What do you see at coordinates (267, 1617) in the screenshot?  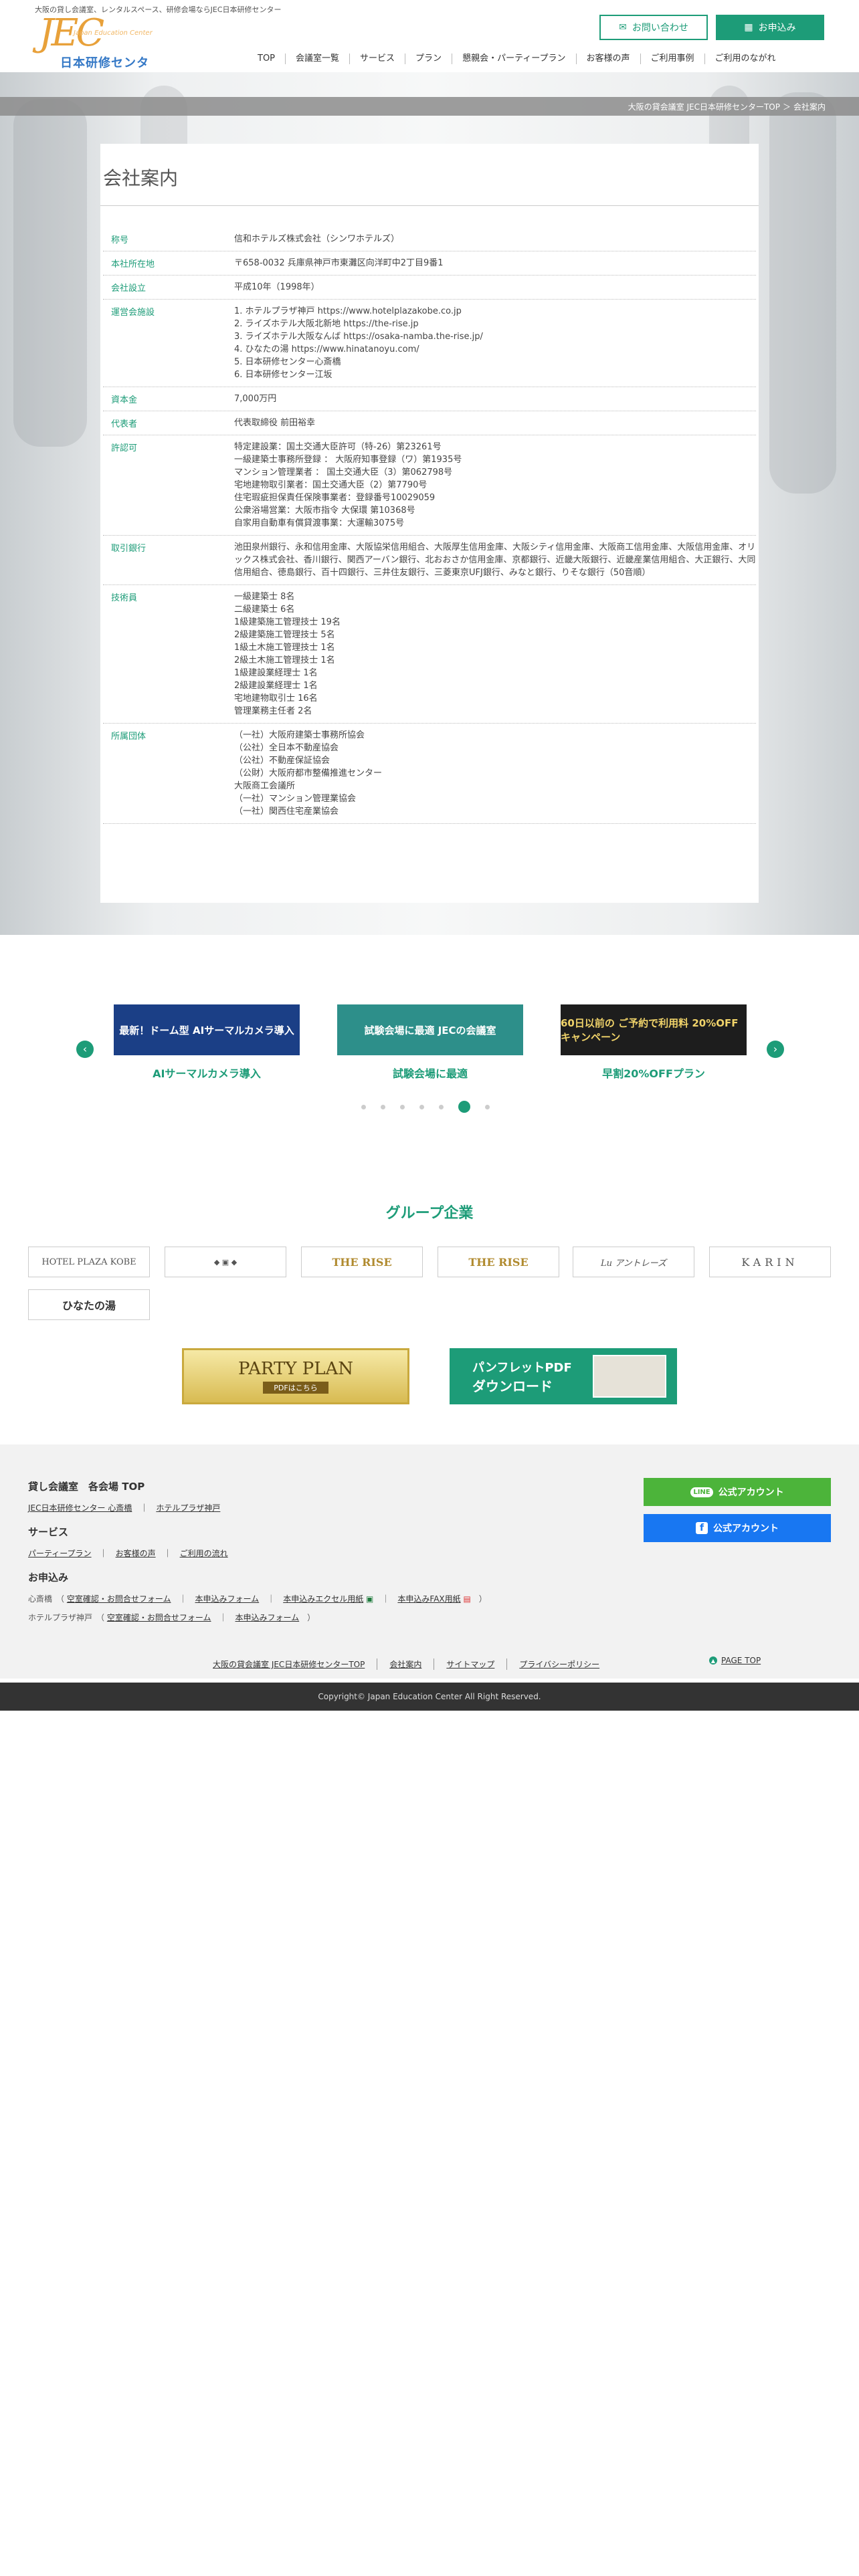 I see `footer-link-kobe-apply: 本申込みフォーム` at bounding box center [267, 1617].